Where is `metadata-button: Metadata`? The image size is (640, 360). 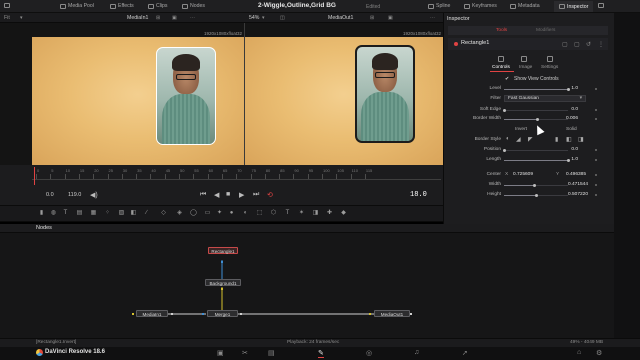
metadata-button: Metadata is located at coordinates (525, 6).